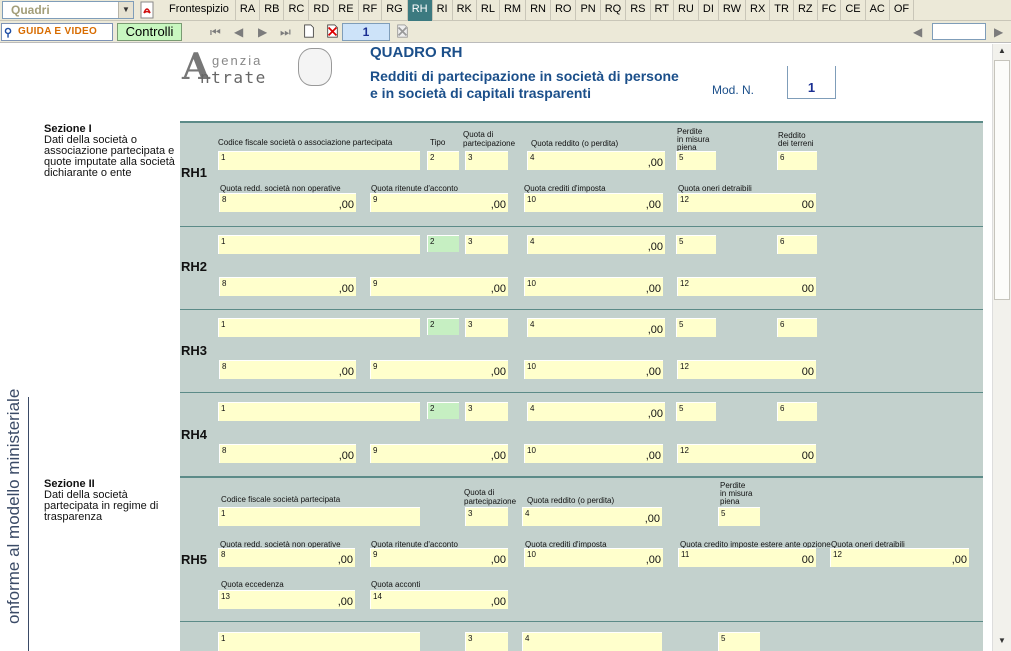 This screenshot has width=1011, height=651. What do you see at coordinates (366, 32) in the screenshot?
I see `page-number-input: 1` at bounding box center [366, 32].